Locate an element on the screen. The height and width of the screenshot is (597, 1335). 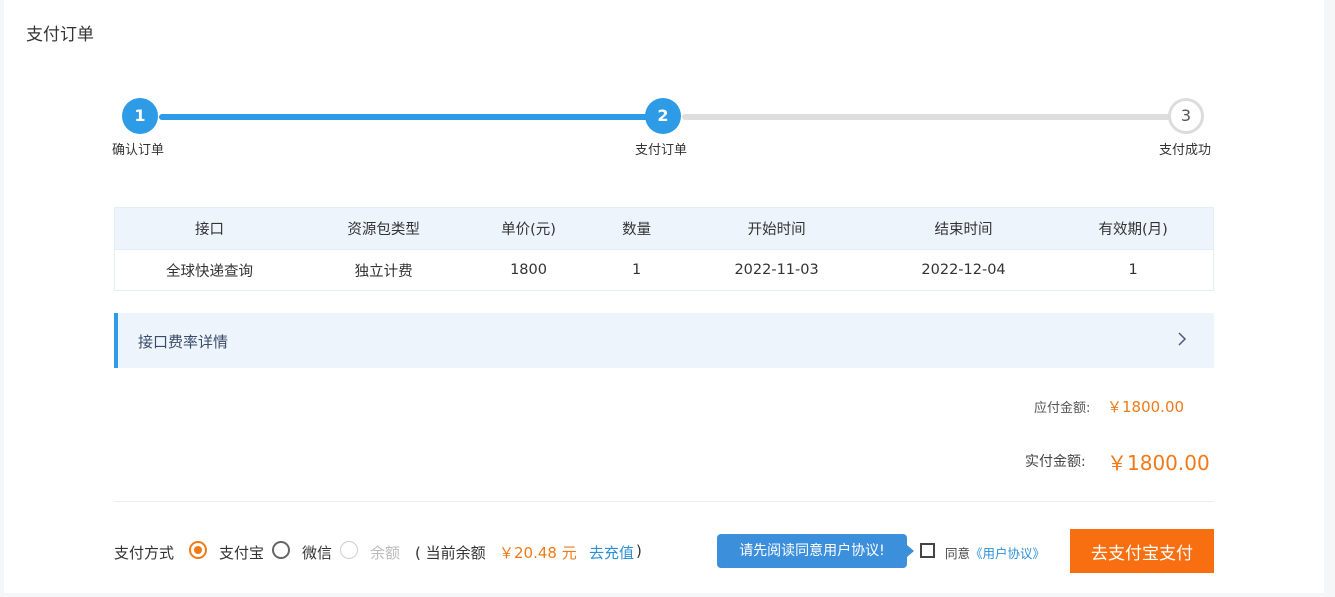
payment-method-label: 支付方式 is located at coordinates (144, 553).